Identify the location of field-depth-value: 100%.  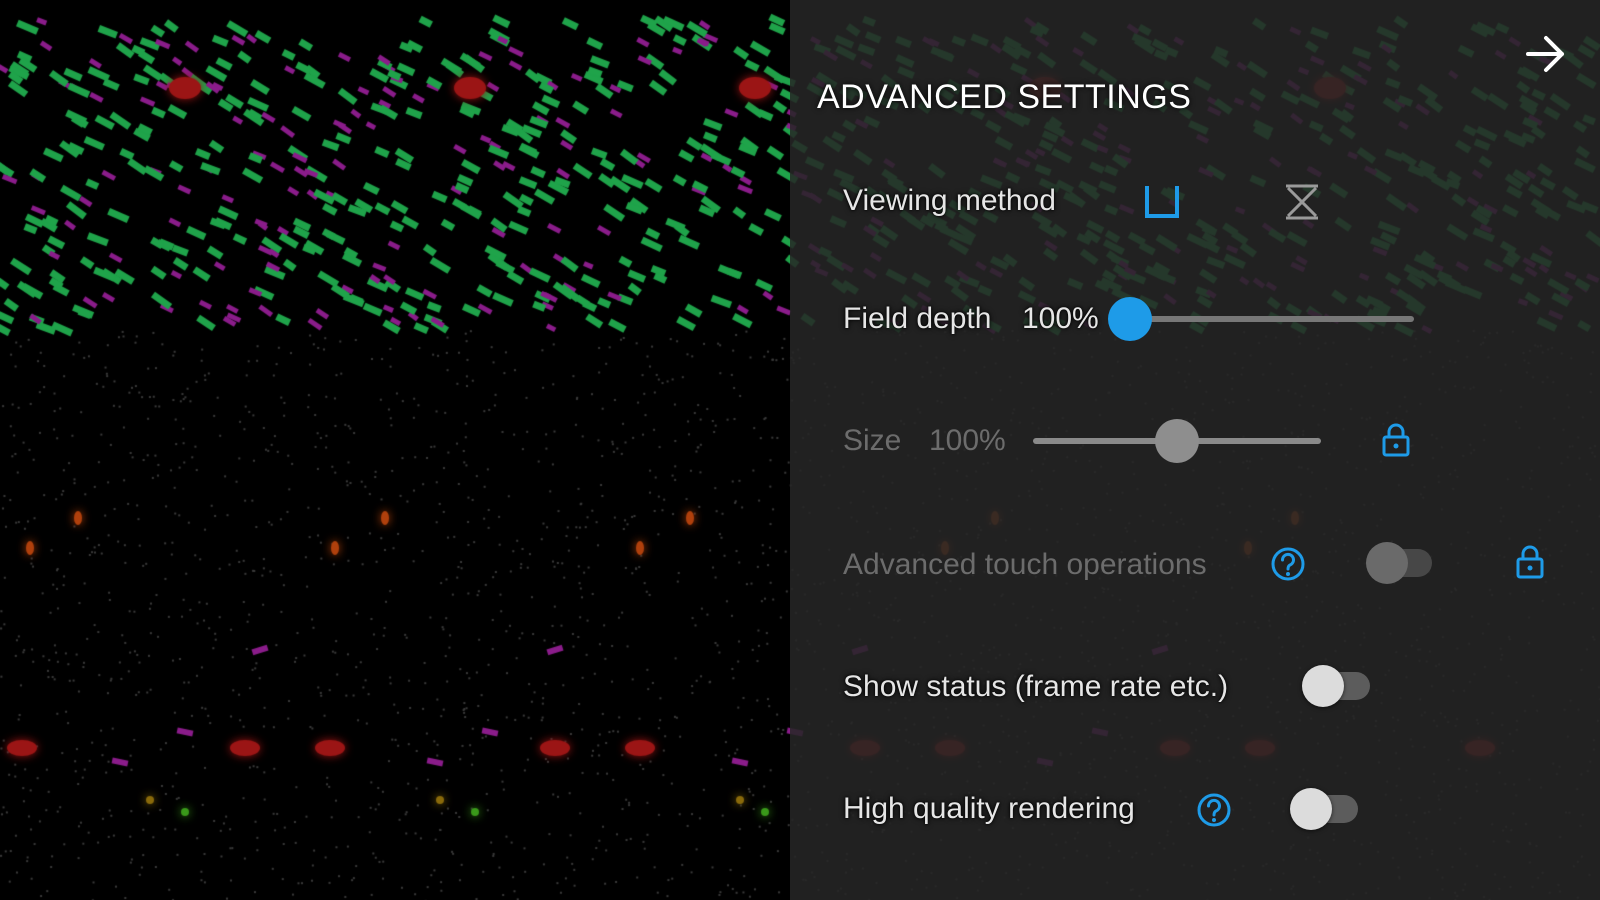
(1060, 318).